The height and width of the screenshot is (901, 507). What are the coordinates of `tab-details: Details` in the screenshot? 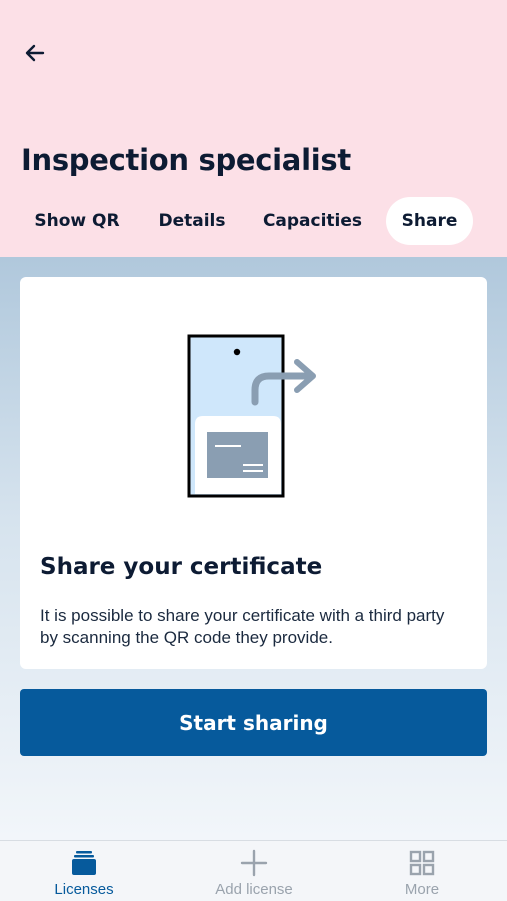 It's located at (192, 221).